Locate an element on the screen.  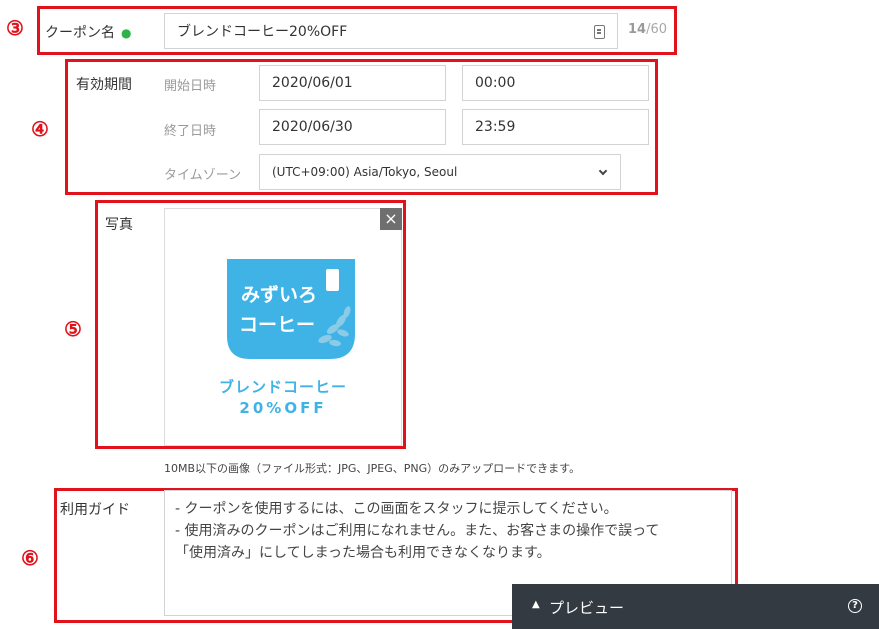
end-date-input: 2020/06/30 is located at coordinates (352, 127).